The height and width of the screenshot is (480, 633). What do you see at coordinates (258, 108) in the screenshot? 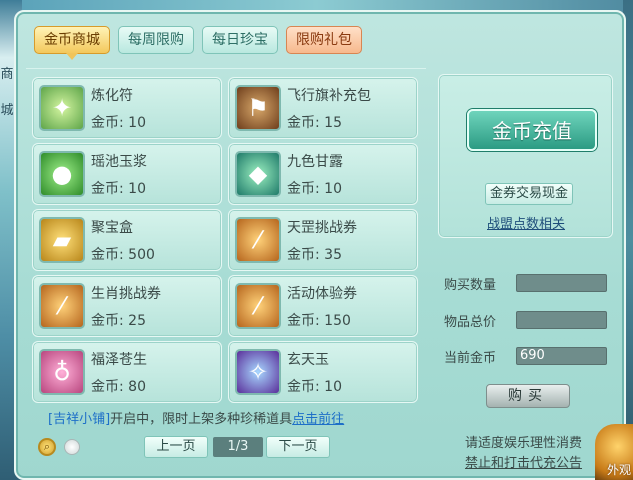
I see `flag-pack-icon: ⚑` at bounding box center [258, 108].